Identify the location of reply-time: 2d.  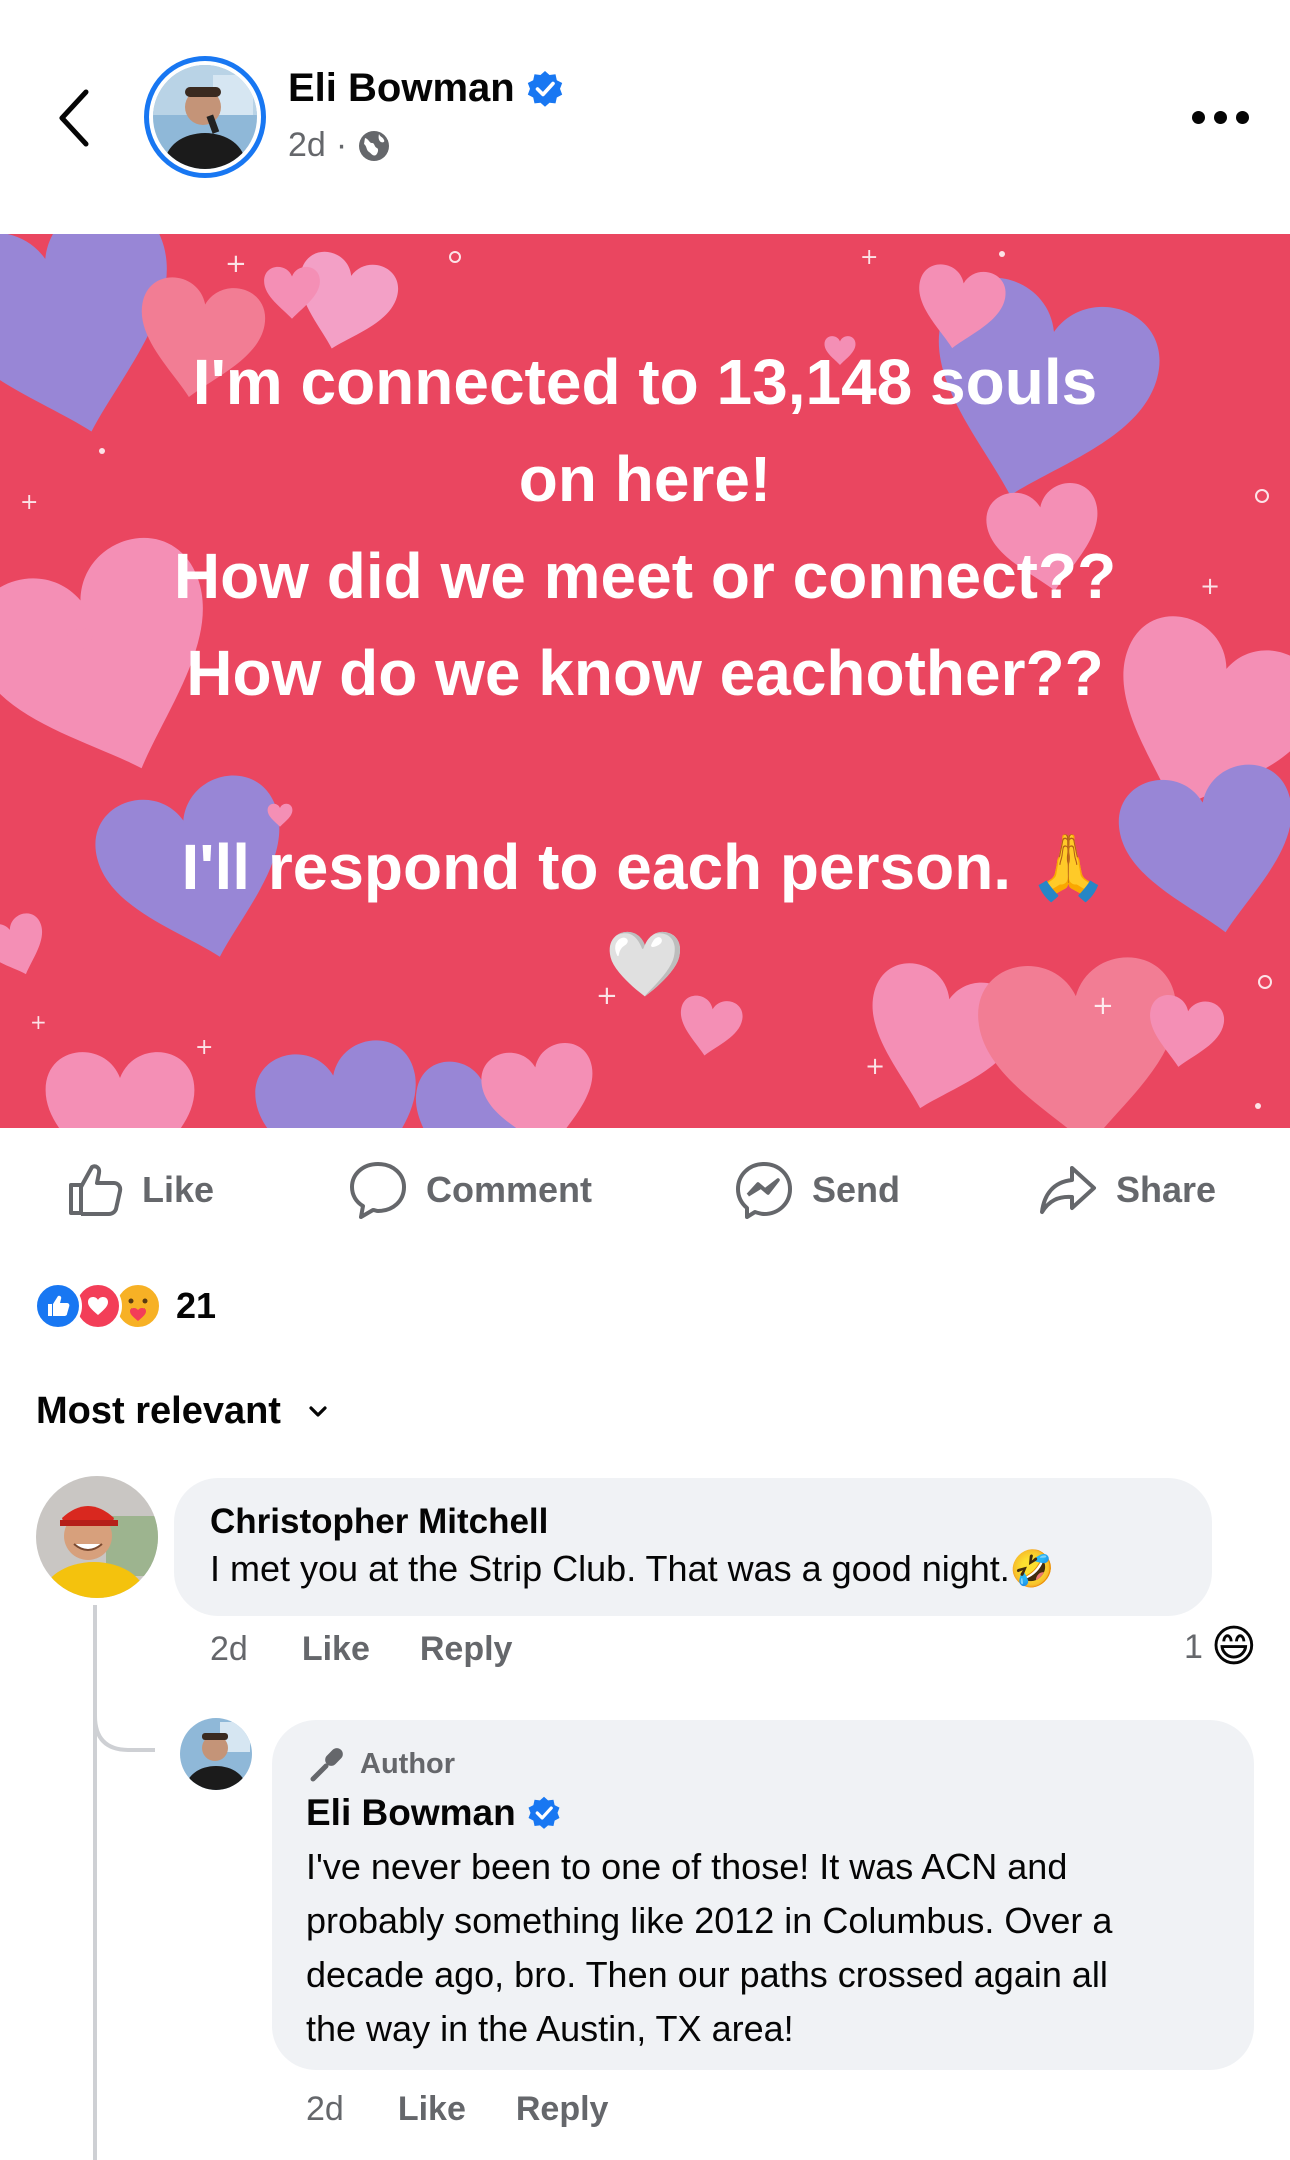
(325, 2109).